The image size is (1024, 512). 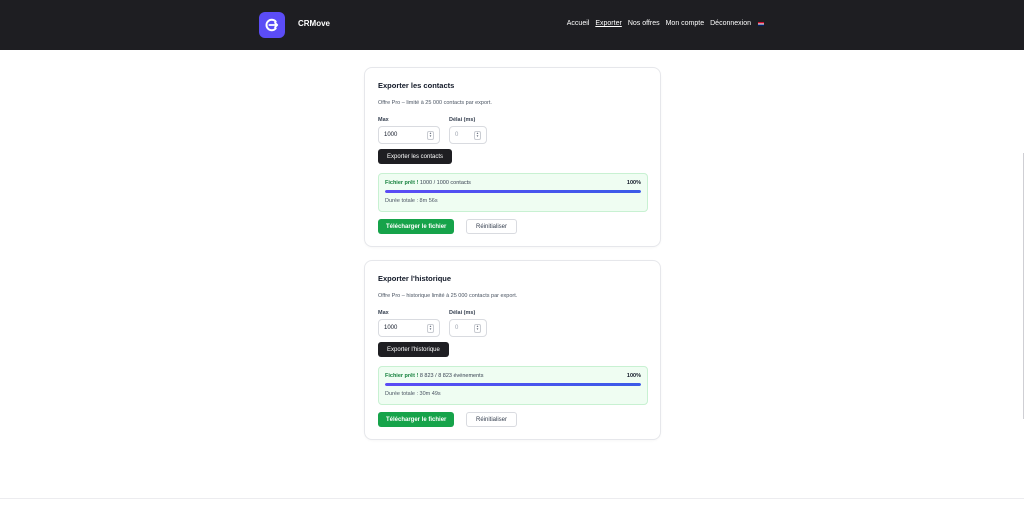 What do you see at coordinates (730, 23) in the screenshot?
I see `nav-link-deconnexion: Déconnexion` at bounding box center [730, 23].